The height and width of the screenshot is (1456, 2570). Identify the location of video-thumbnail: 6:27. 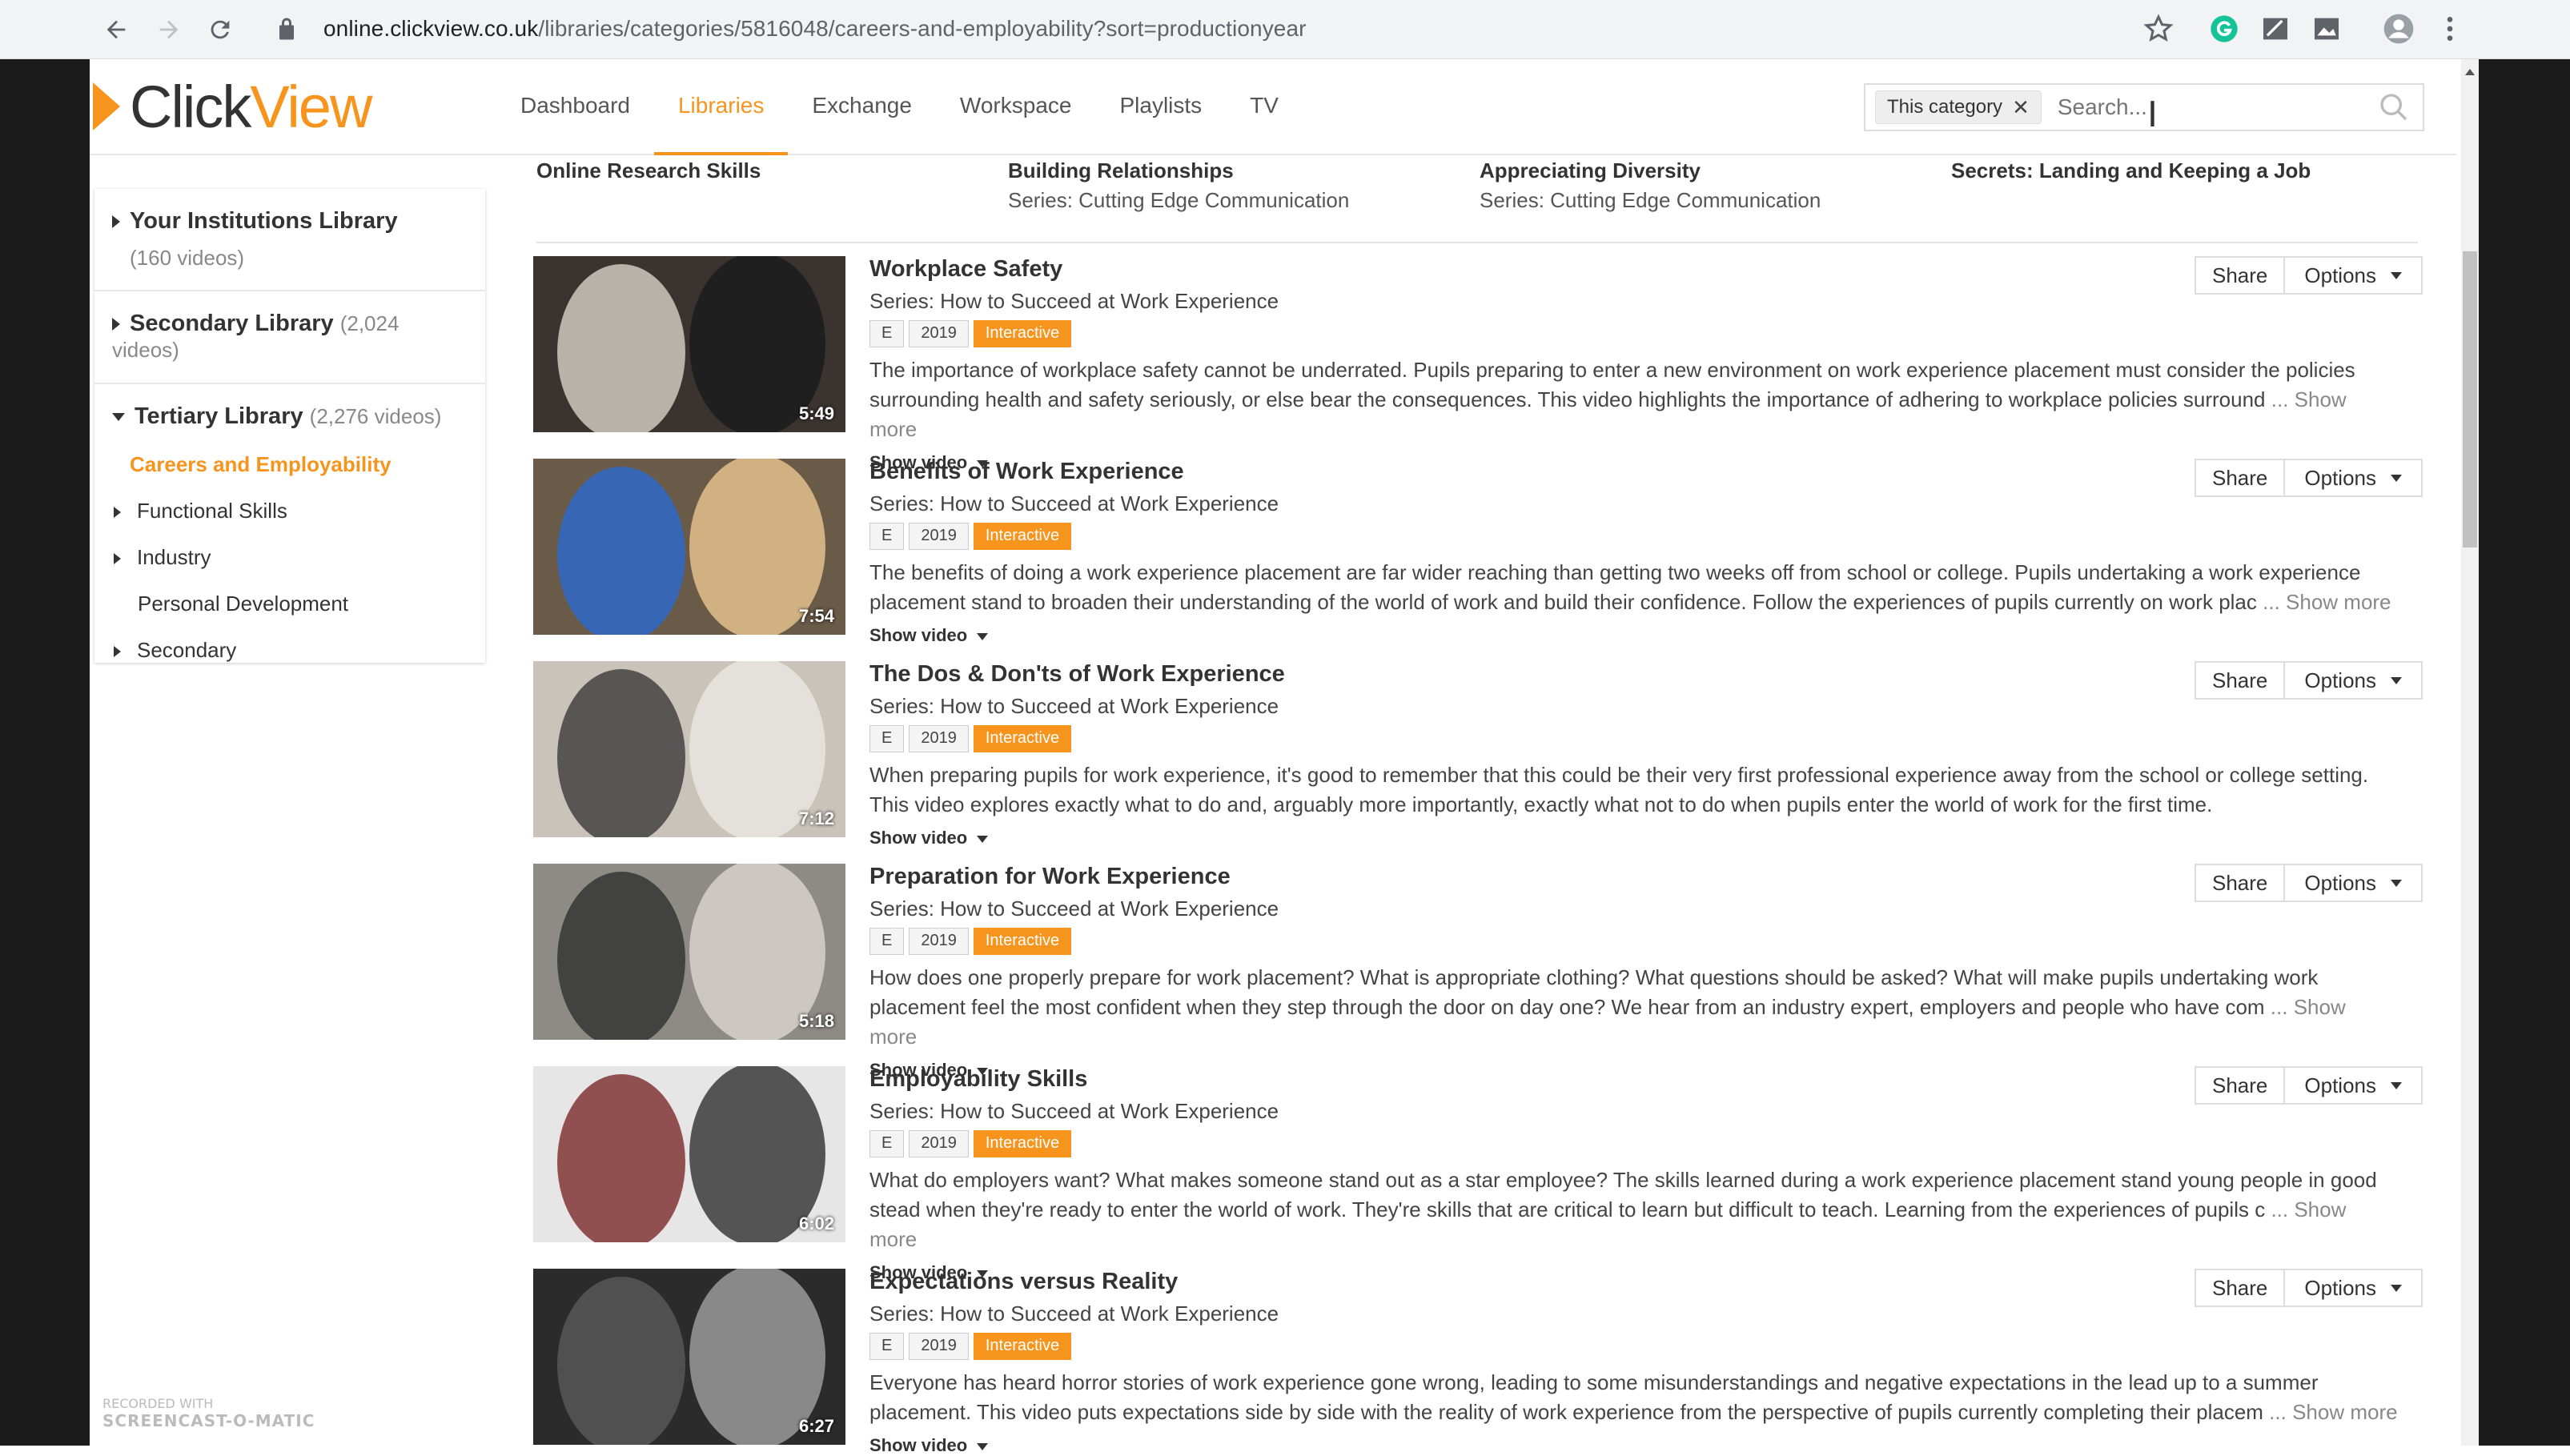
(689, 1357).